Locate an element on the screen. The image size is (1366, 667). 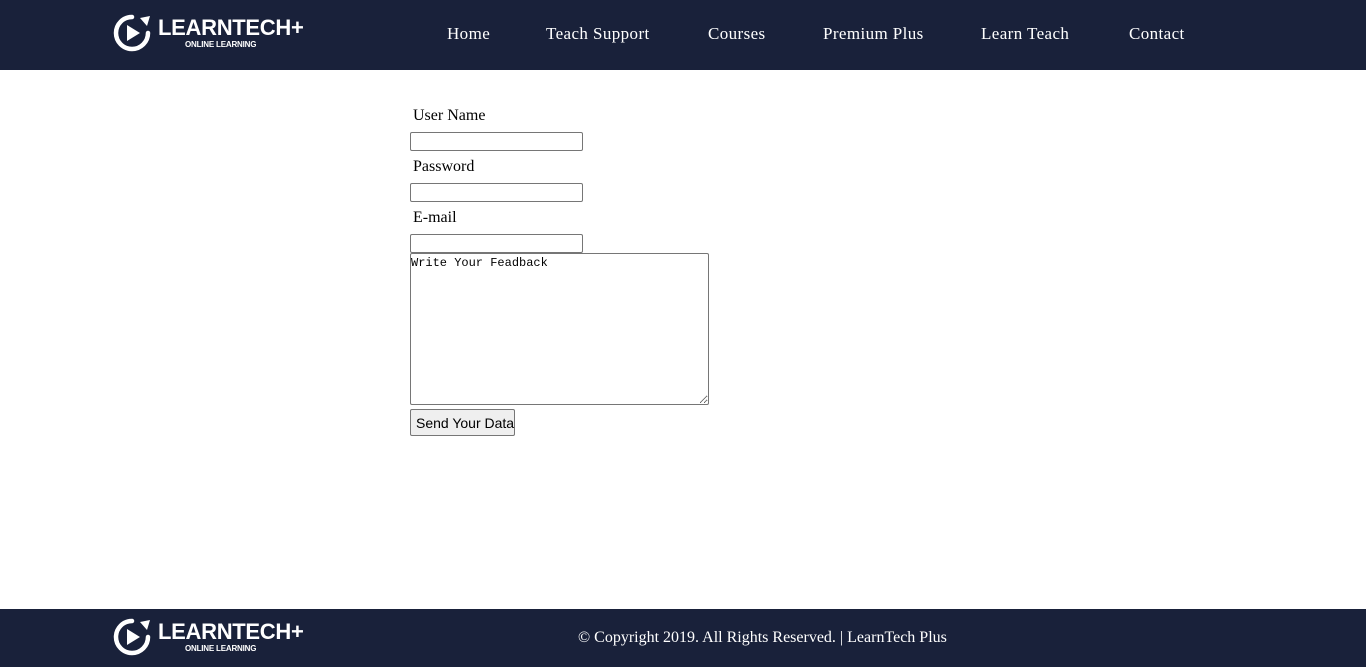
logo-title: LEARNTECH+ is located at coordinates (231, 27).